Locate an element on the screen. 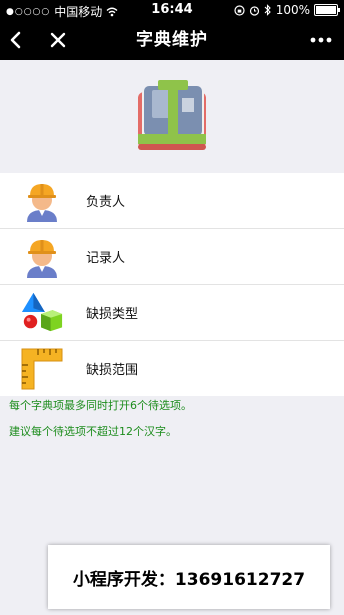 The height and width of the screenshot is (615, 344). list-item-defect-range: 缺损范围 is located at coordinates (172, 368).